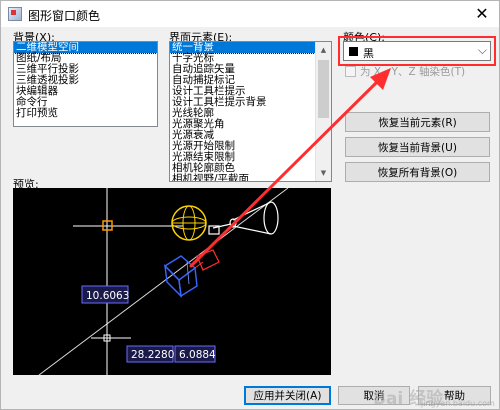 This screenshot has width=500, height=410. Describe the element at coordinates (413, 72) in the screenshot. I see `tint-label: 为 X、Y、Z 轴染色(T)` at that location.